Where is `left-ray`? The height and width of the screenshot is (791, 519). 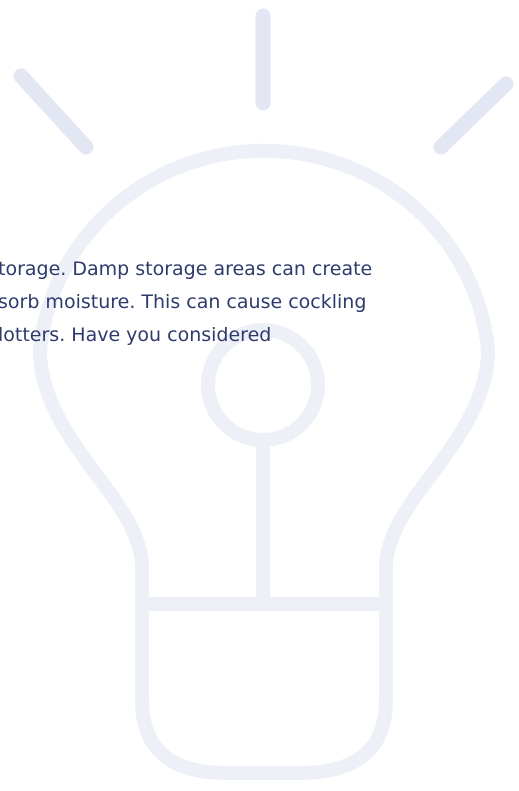
left-ray is located at coordinates (53, 111).